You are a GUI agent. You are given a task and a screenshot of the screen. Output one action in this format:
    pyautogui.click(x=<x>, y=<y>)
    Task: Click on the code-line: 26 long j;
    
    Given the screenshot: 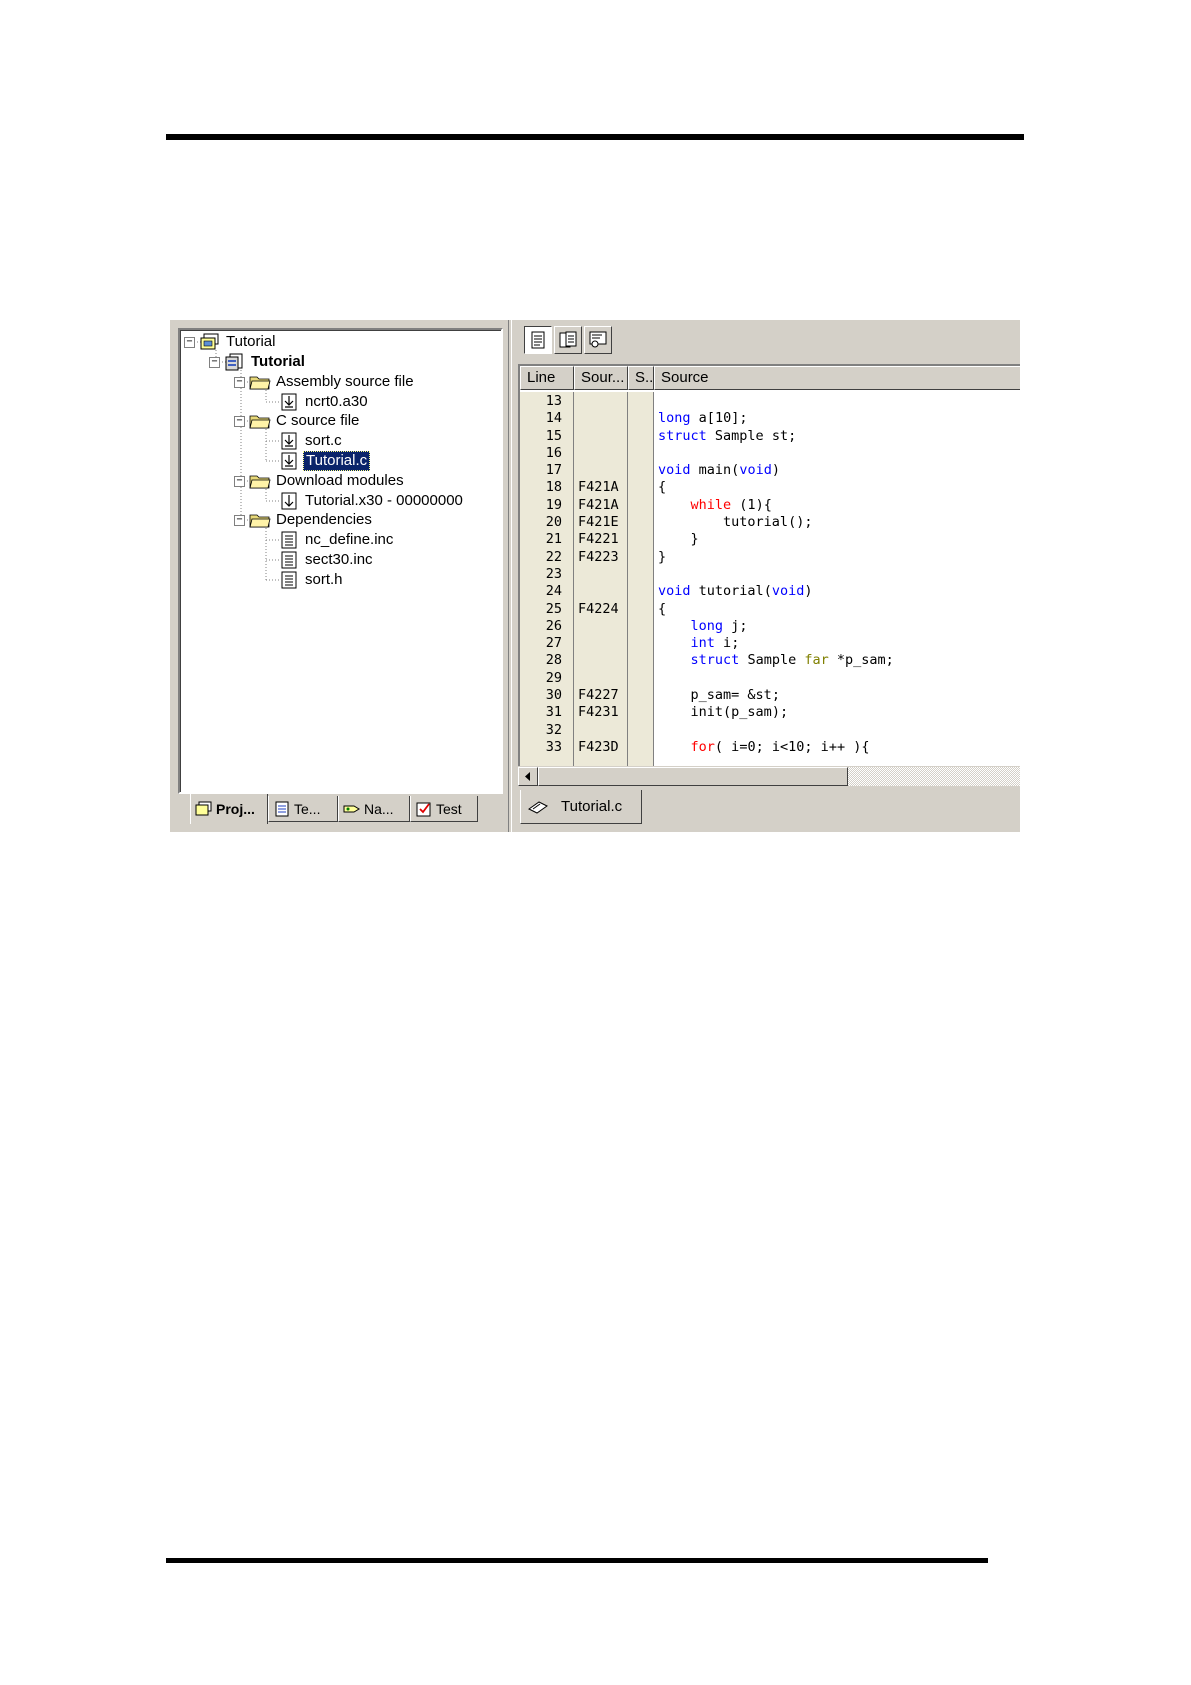 What is the action you would take?
    pyautogui.click(x=770, y=626)
    